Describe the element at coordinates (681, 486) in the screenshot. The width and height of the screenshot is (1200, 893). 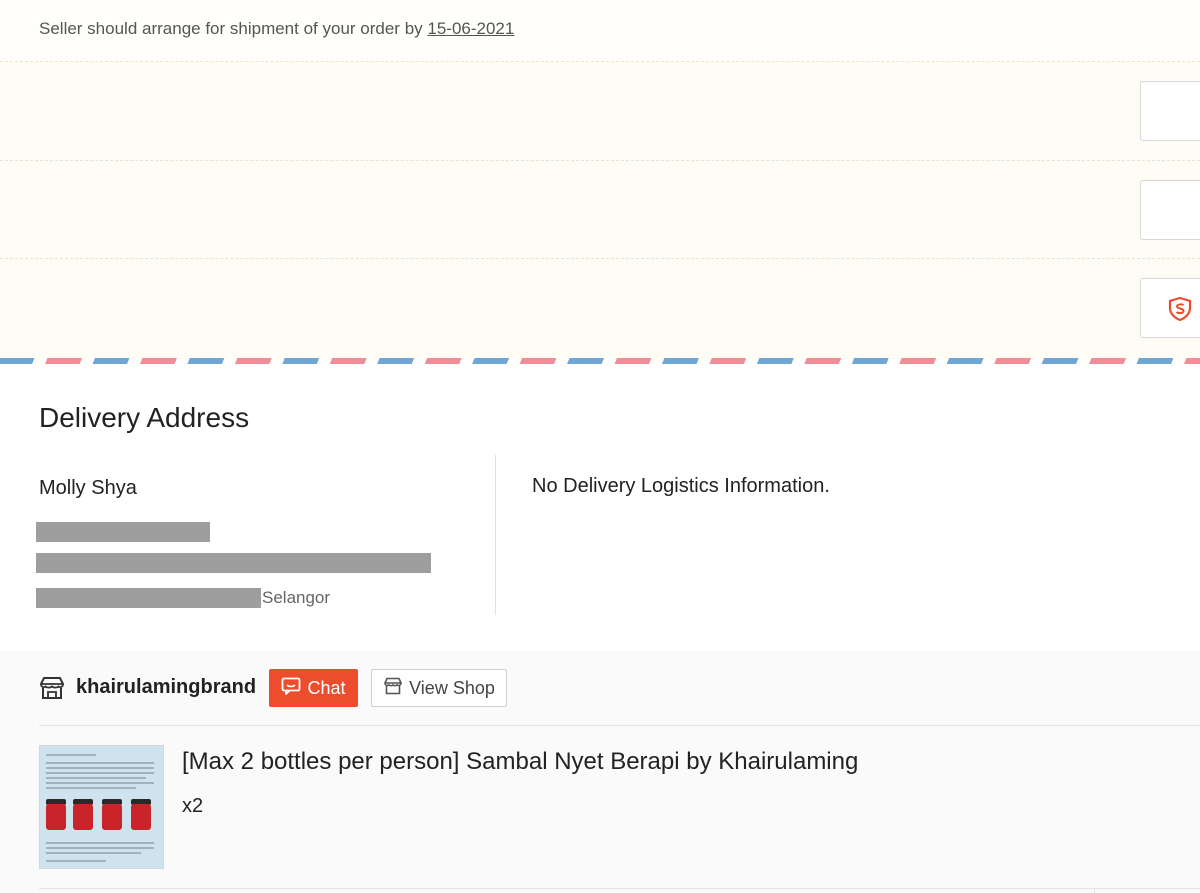
I see `logistics-message: No Delivery Logistics Information.` at that location.